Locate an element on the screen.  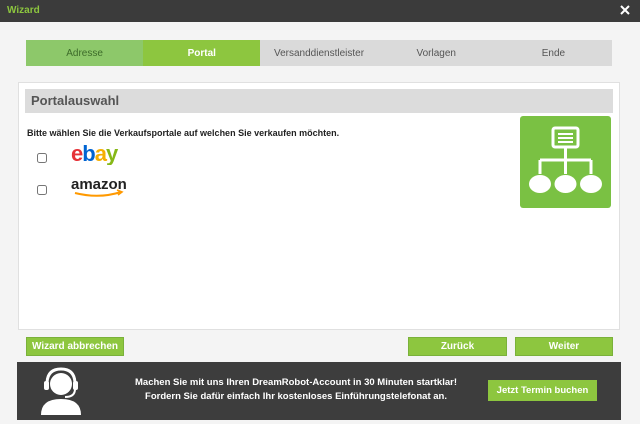
svg-text: ebay is located at coordinates (95, 153).